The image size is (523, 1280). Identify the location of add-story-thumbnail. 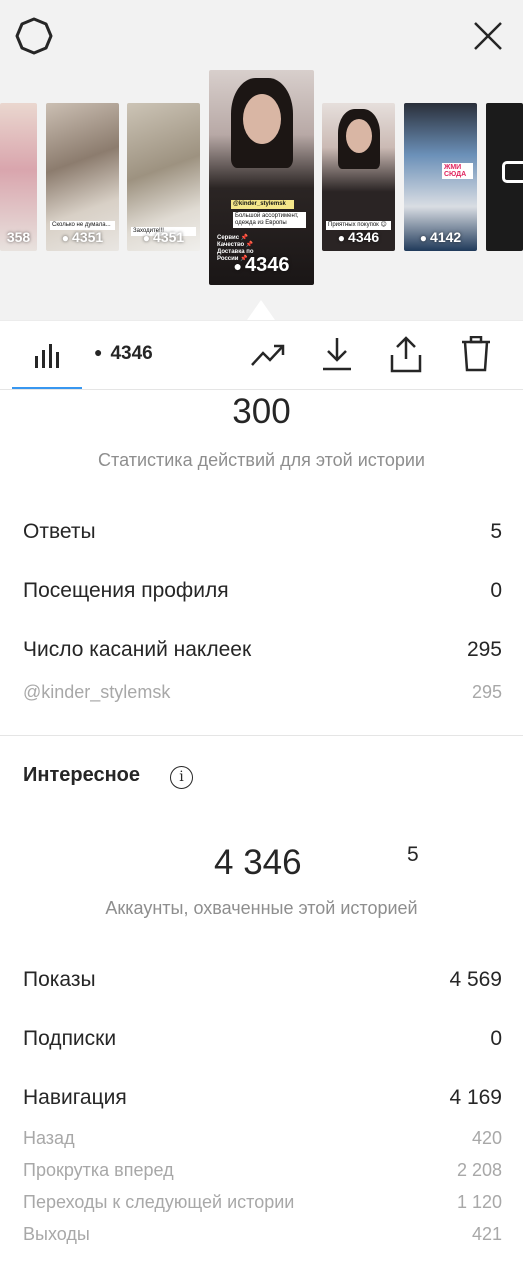
(504, 177).